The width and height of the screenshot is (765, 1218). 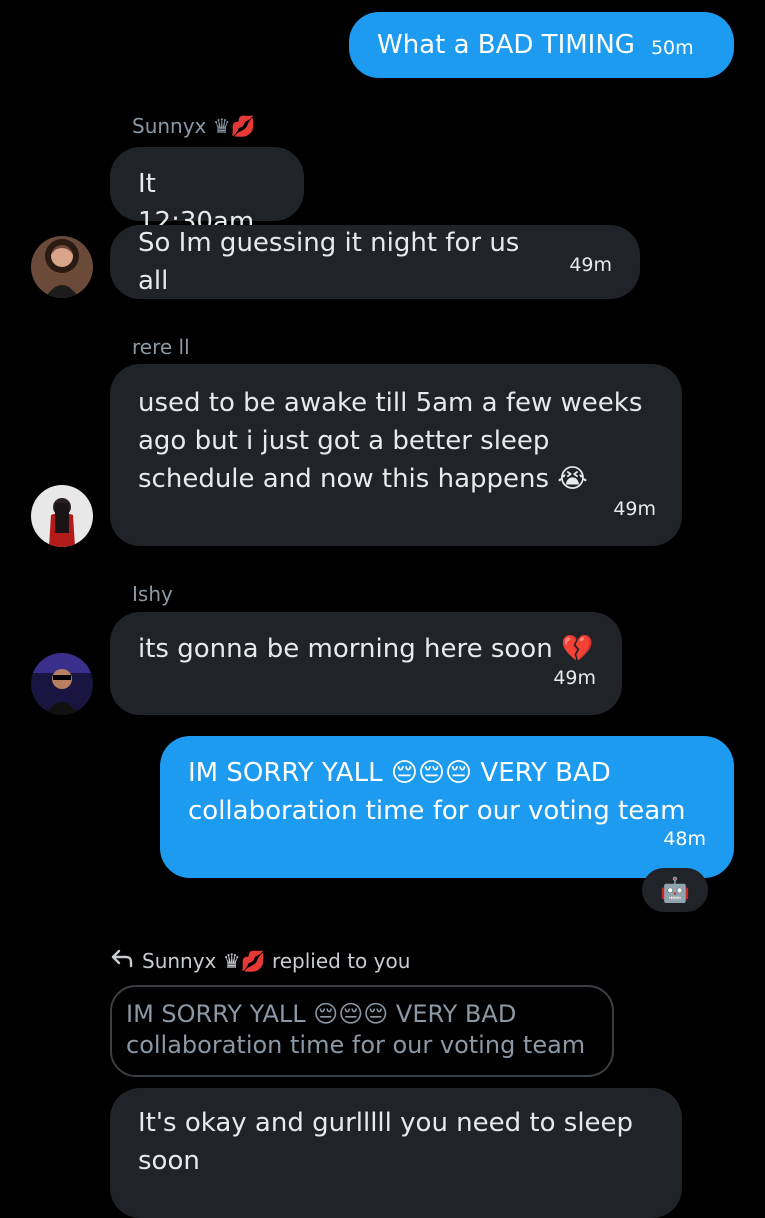 I want to click on message-line: schedule and now this happens, so click(x=344, y=479).